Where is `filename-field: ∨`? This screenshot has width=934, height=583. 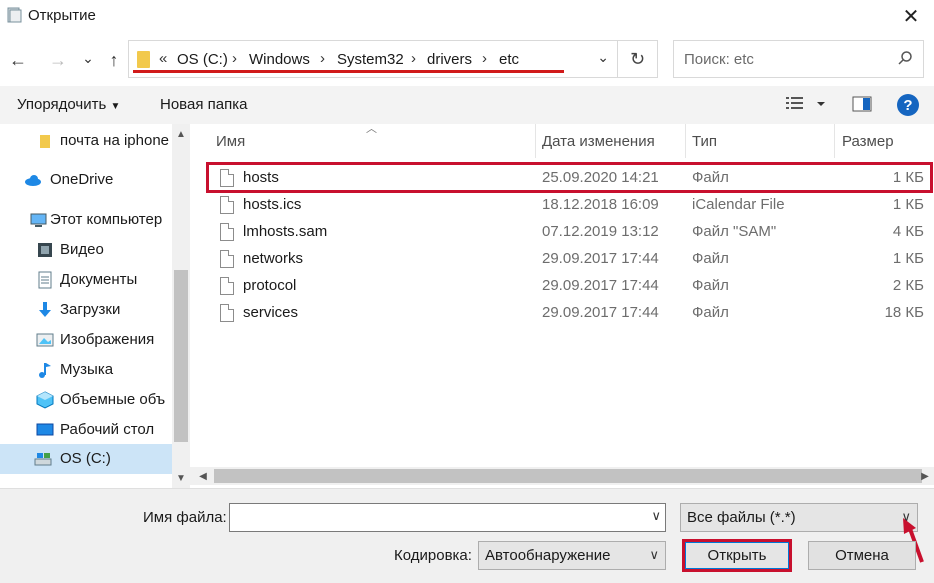 filename-field: ∨ is located at coordinates (447, 517).